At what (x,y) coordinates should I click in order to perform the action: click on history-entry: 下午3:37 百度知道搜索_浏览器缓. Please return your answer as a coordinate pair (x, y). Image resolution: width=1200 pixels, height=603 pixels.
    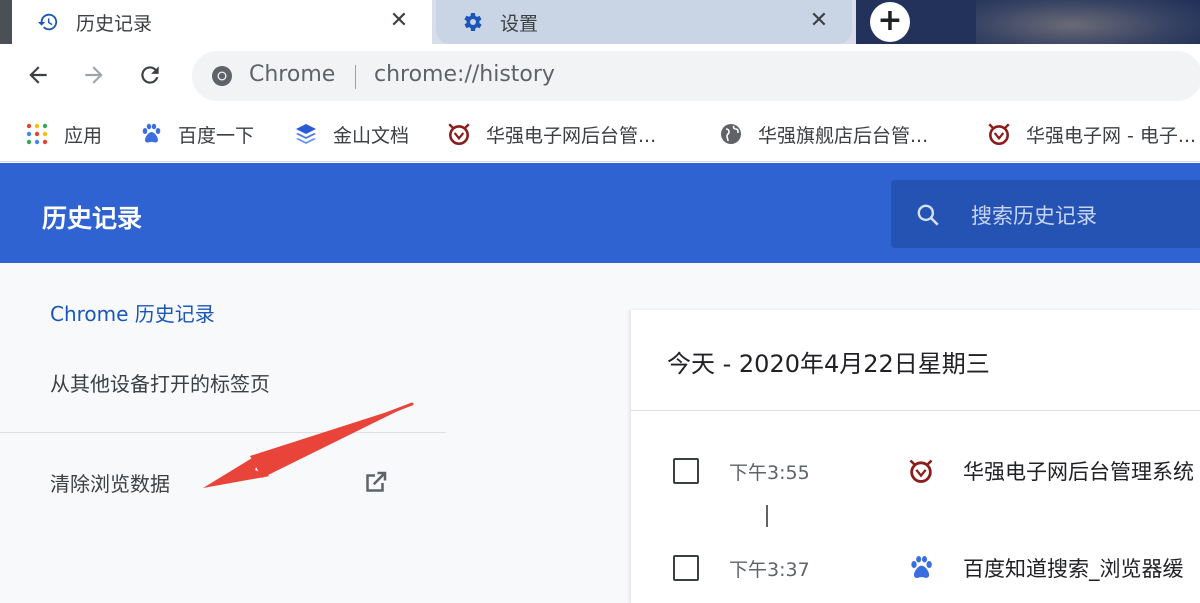
    Looking at the image, I should click on (915, 568).